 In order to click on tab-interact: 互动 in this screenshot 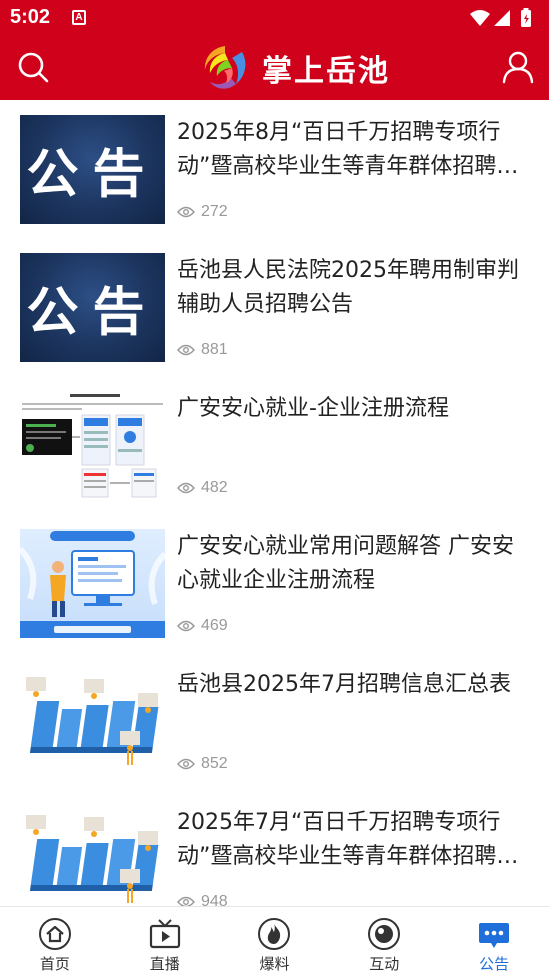, I will do `click(384, 942)`.